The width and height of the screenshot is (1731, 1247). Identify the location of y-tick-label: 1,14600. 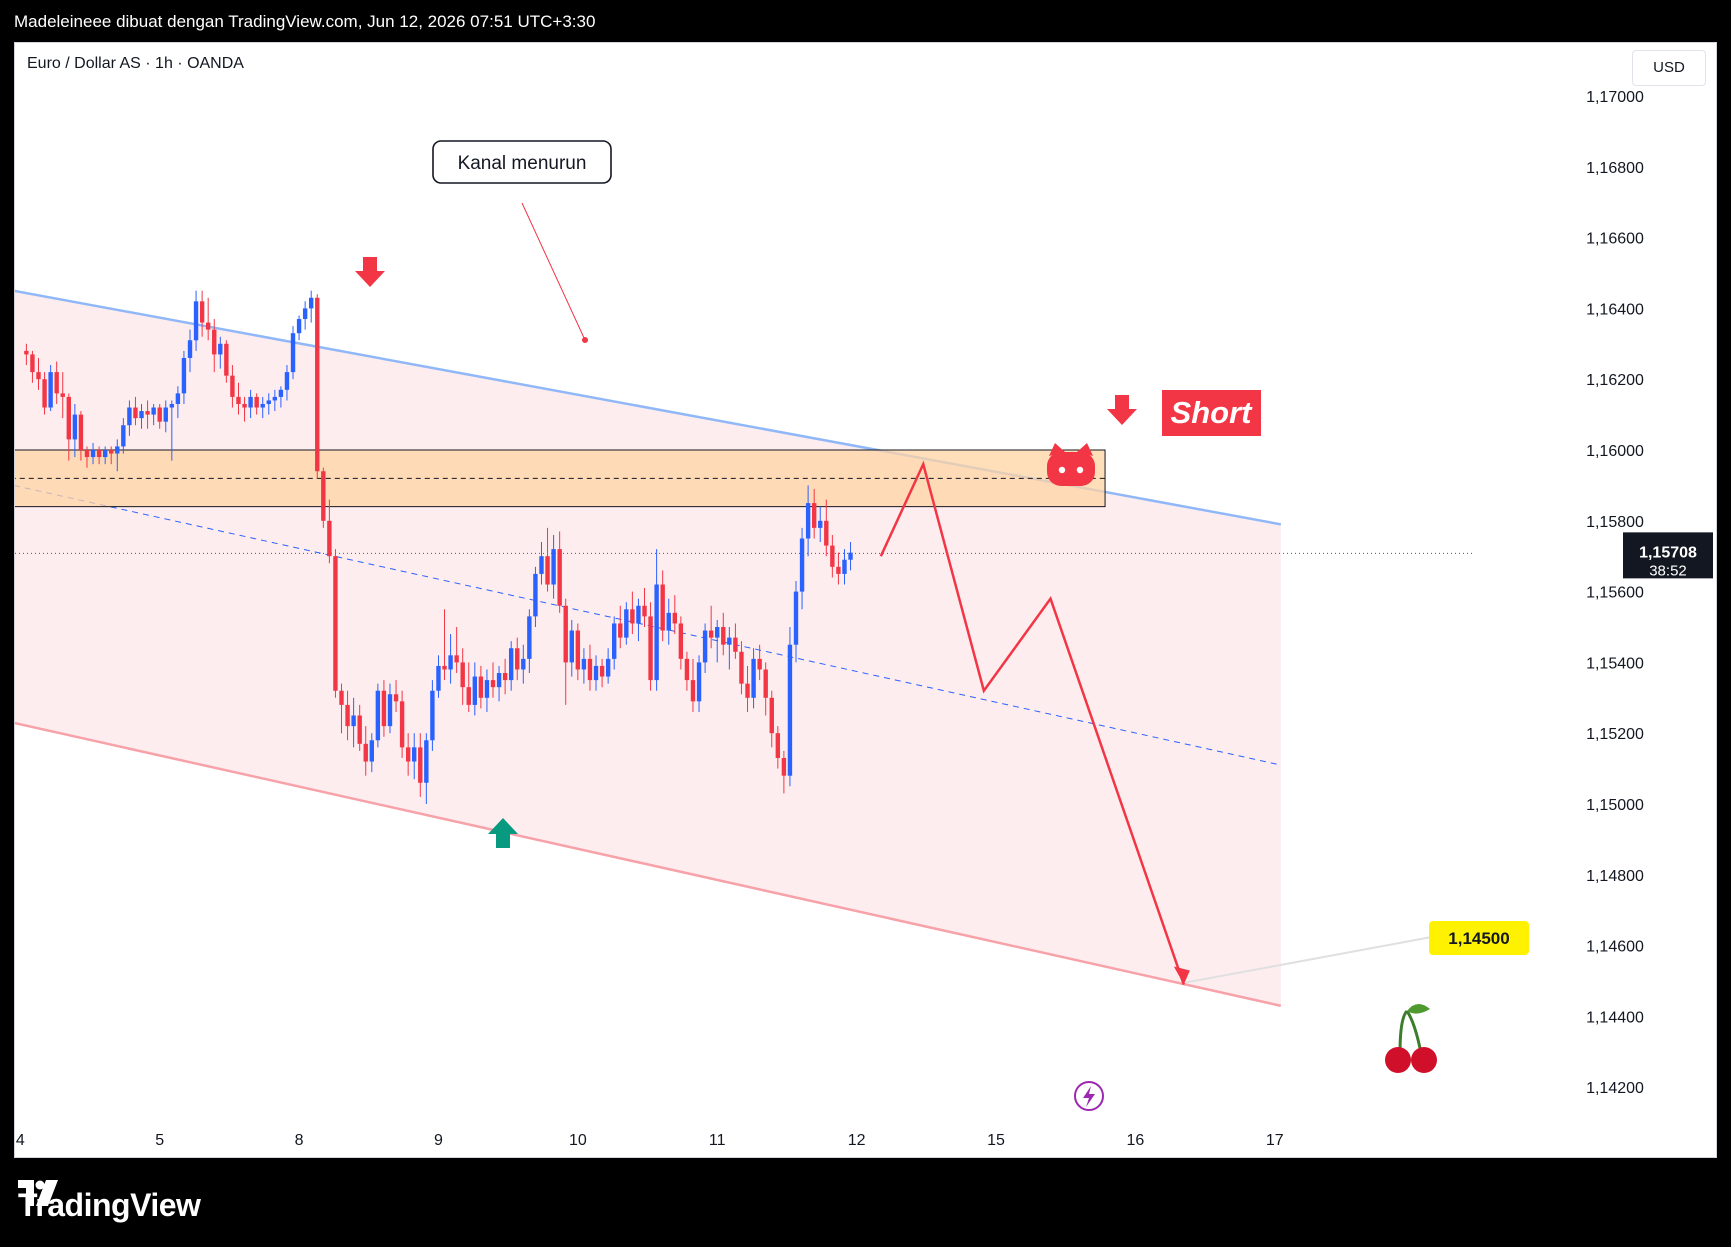
(1615, 947).